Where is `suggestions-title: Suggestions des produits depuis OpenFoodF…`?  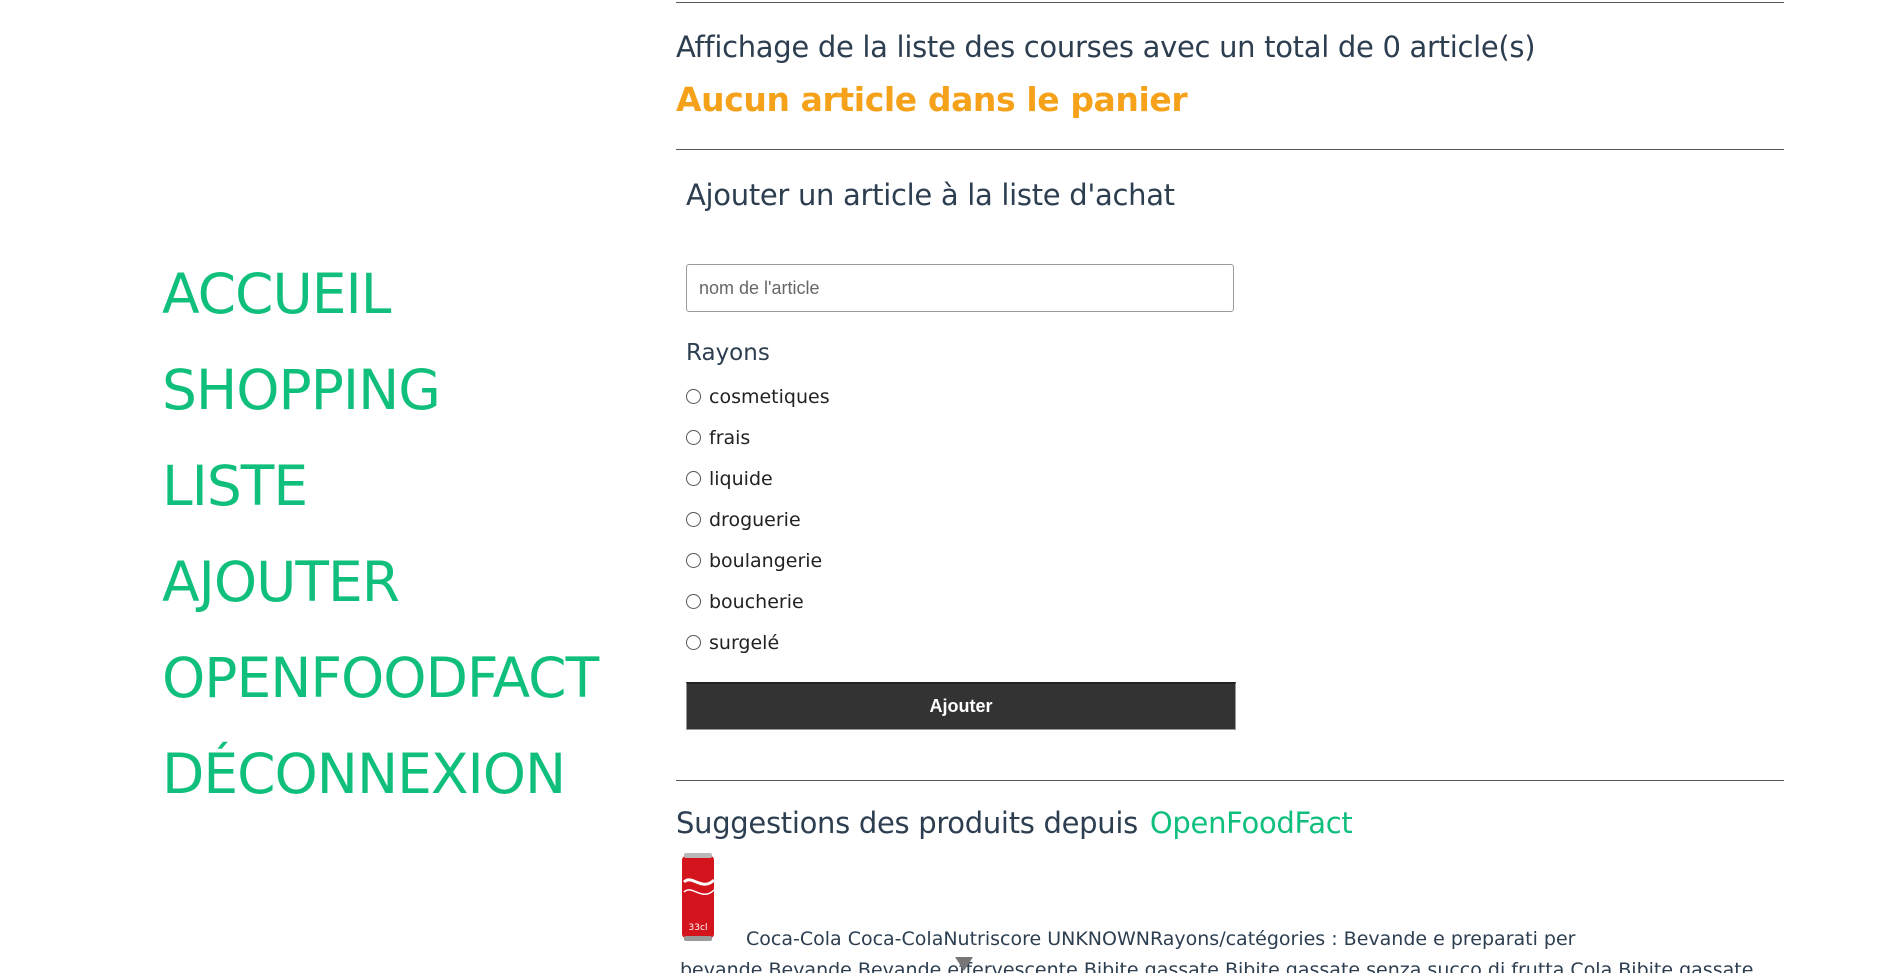
suggestions-title: Suggestions des produits depuis OpenFoodF… is located at coordinates (1014, 823).